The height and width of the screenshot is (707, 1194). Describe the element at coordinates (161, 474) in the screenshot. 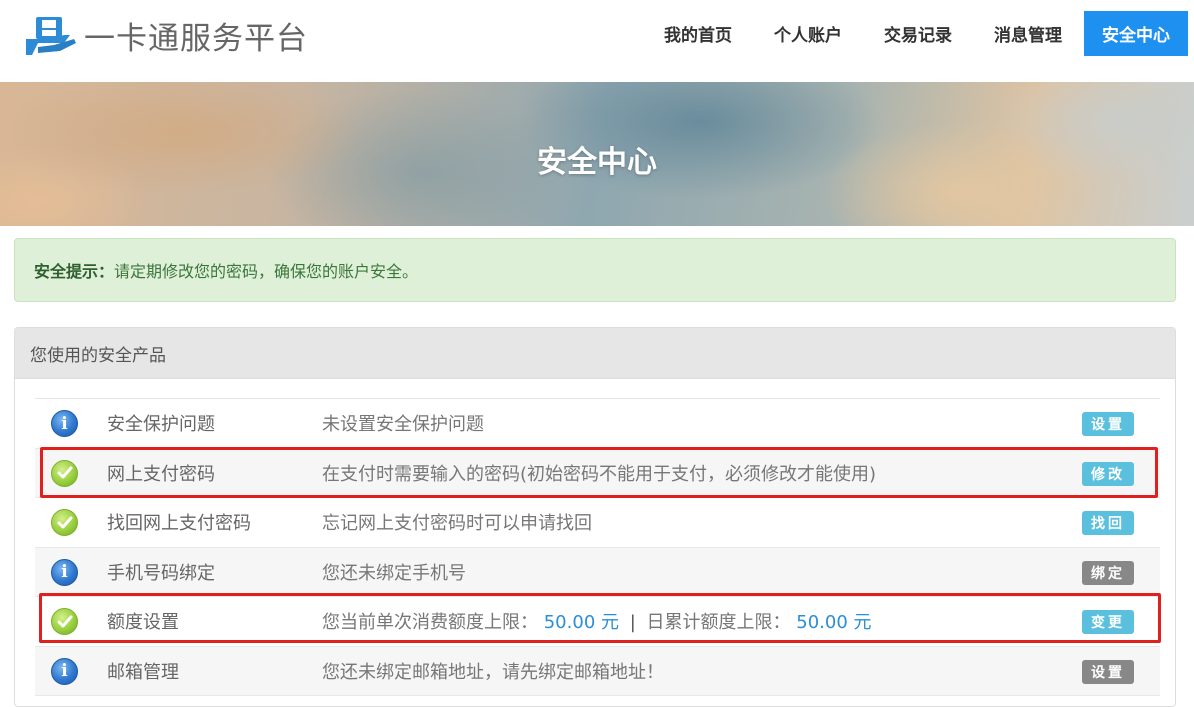

I see `item-name: 网上支付密码` at that location.